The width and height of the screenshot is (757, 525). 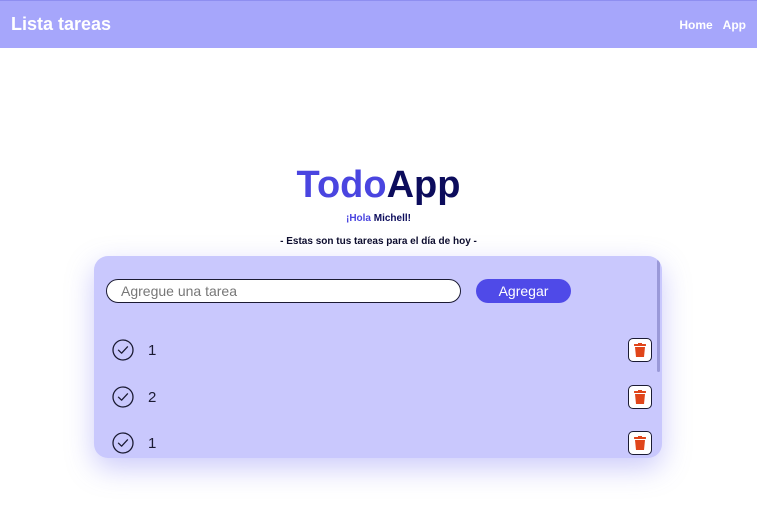 What do you see at coordinates (341, 185) in the screenshot?
I see `title-todo: Todo` at bounding box center [341, 185].